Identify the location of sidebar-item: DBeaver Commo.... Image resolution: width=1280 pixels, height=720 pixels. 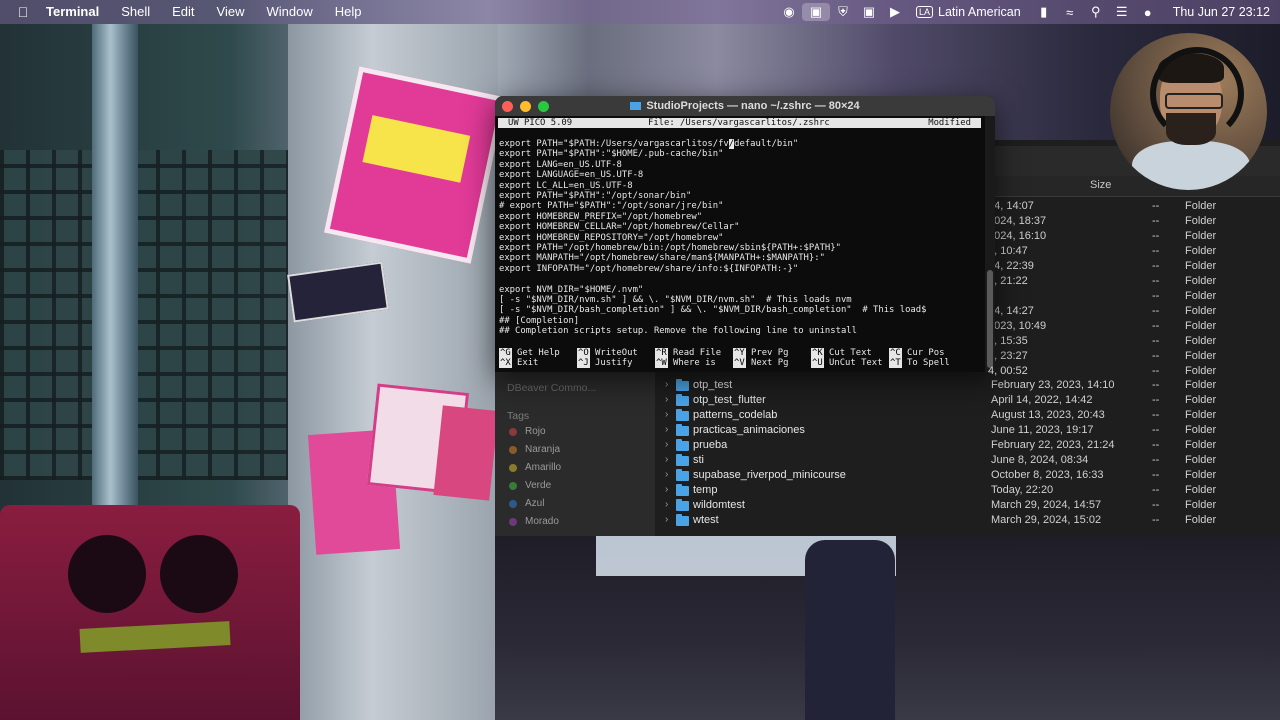
(551, 388).